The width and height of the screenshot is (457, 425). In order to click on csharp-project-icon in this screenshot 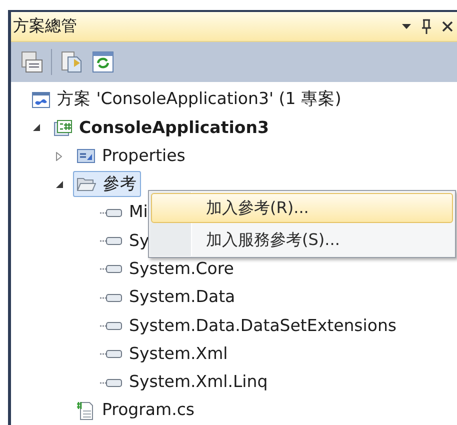, I will do `click(63, 128)`.